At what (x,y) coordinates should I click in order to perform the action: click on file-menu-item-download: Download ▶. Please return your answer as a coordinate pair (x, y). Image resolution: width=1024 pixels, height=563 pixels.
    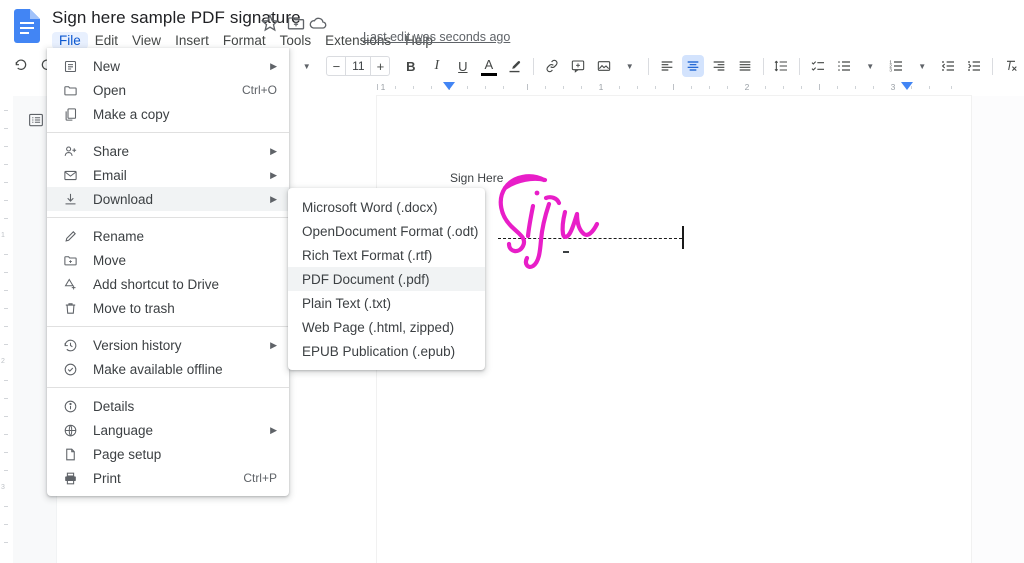
    Looking at the image, I should click on (168, 199).